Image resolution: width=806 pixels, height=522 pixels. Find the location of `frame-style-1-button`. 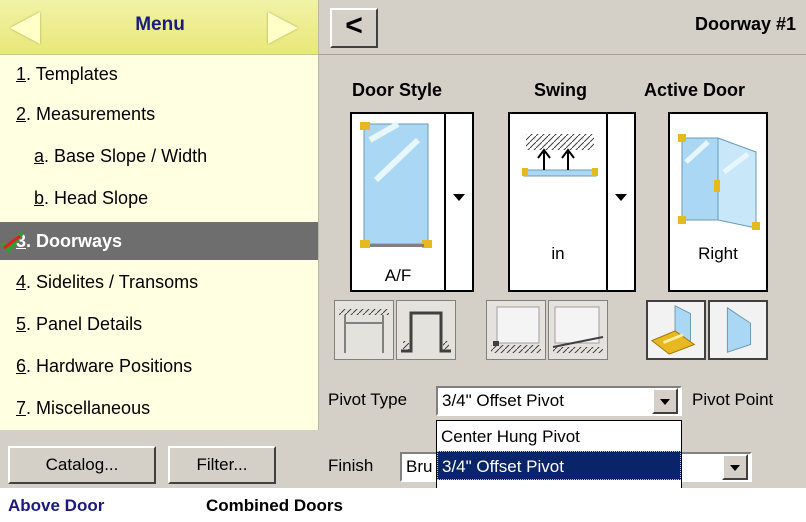

frame-style-1-button is located at coordinates (364, 330).